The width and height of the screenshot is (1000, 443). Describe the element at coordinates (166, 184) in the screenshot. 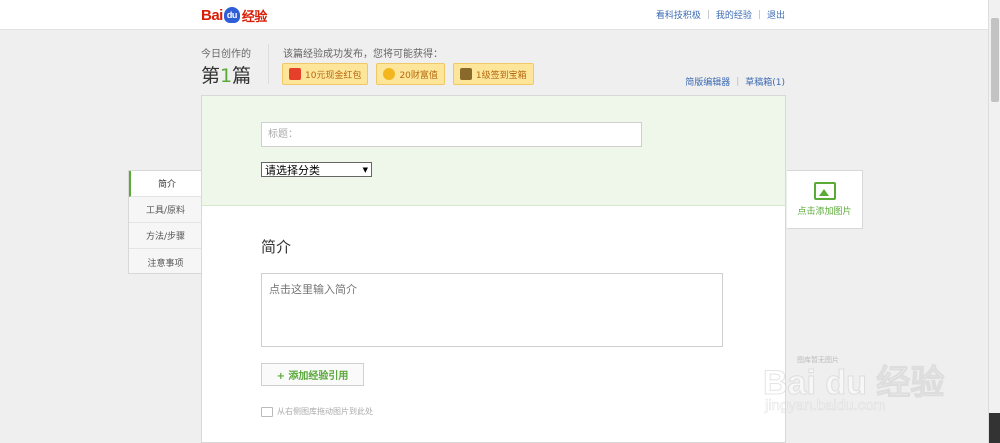

I see `nav-item-intro: 简介` at that location.